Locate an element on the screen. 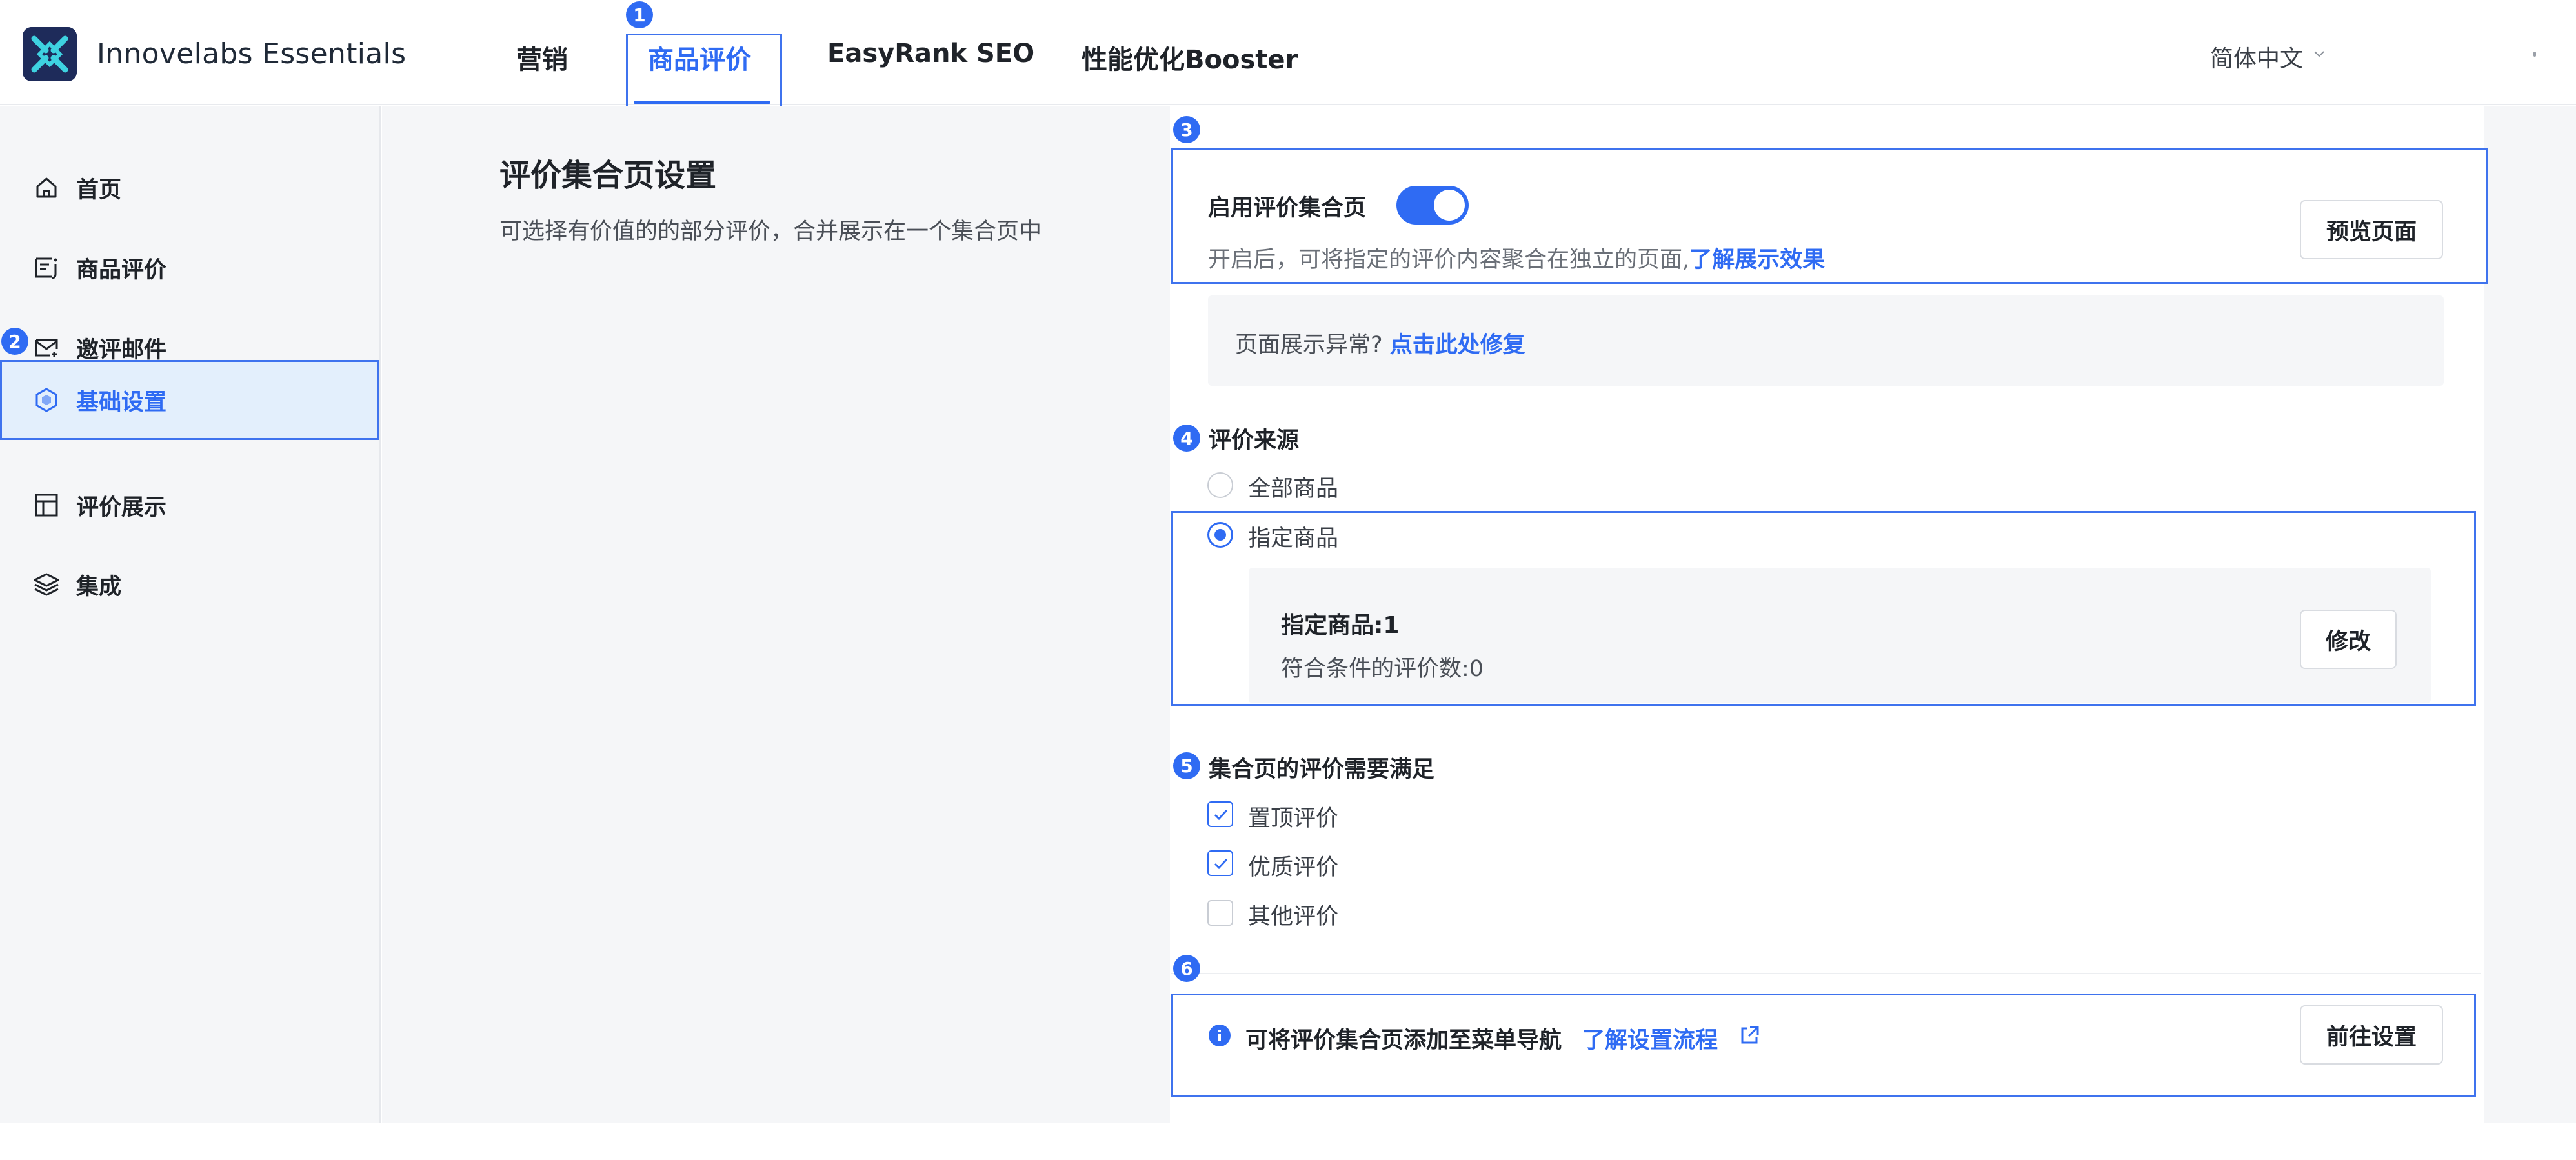 The width and height of the screenshot is (2576, 1160). go-to-settings-button: 前往设置 is located at coordinates (2371, 1035).